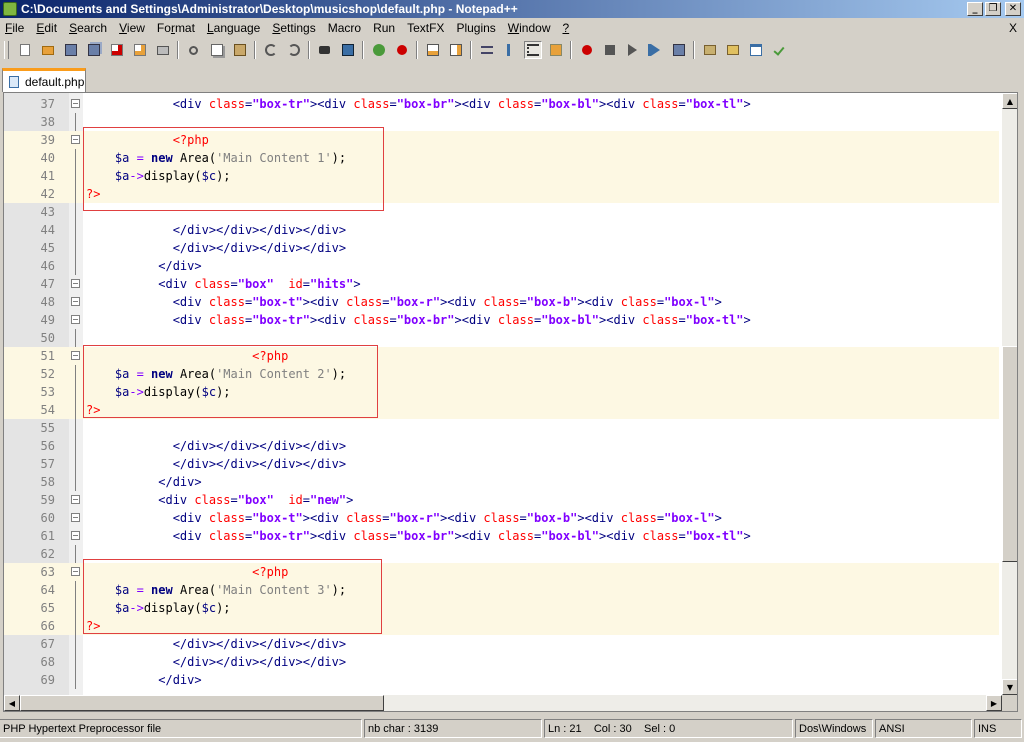  Describe the element at coordinates (733, 50) in the screenshot. I see `folder-open-button` at that location.